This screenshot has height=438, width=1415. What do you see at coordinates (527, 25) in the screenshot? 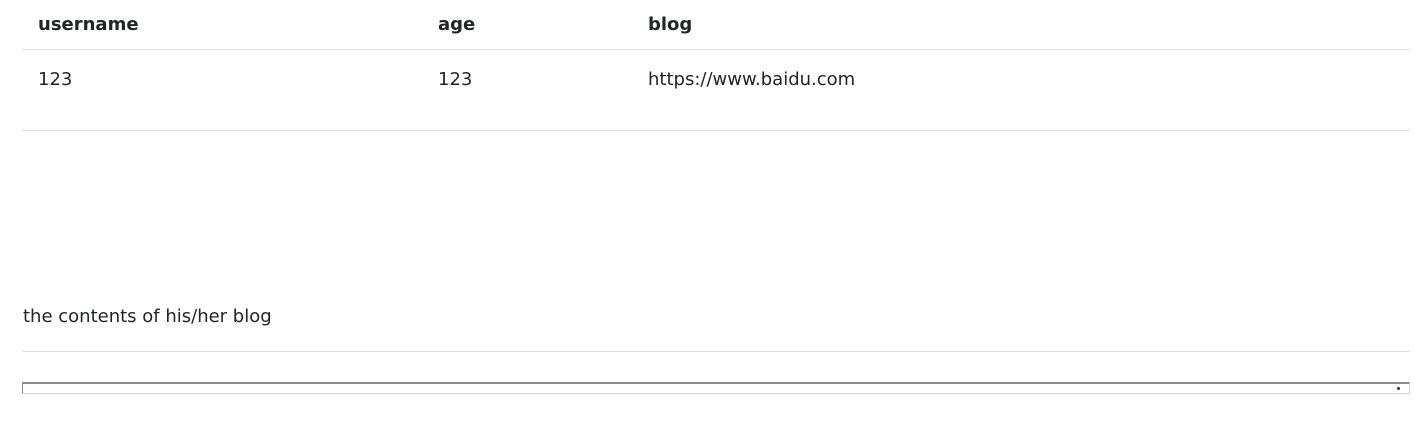
I see `header-age: age` at bounding box center [527, 25].